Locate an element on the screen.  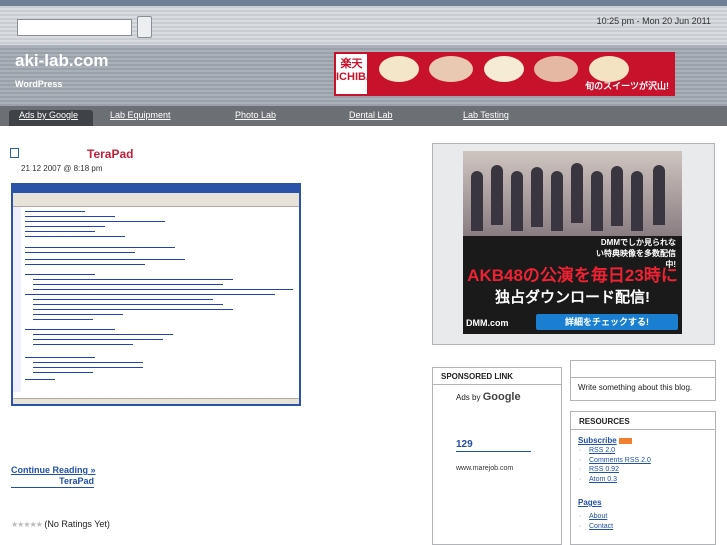
pages-list: About Contact is located at coordinates (596, 522).